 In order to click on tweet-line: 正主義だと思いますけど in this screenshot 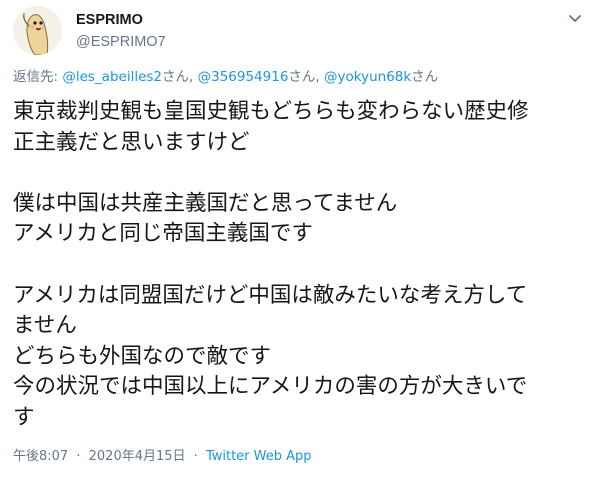, I will do `click(131, 142)`.